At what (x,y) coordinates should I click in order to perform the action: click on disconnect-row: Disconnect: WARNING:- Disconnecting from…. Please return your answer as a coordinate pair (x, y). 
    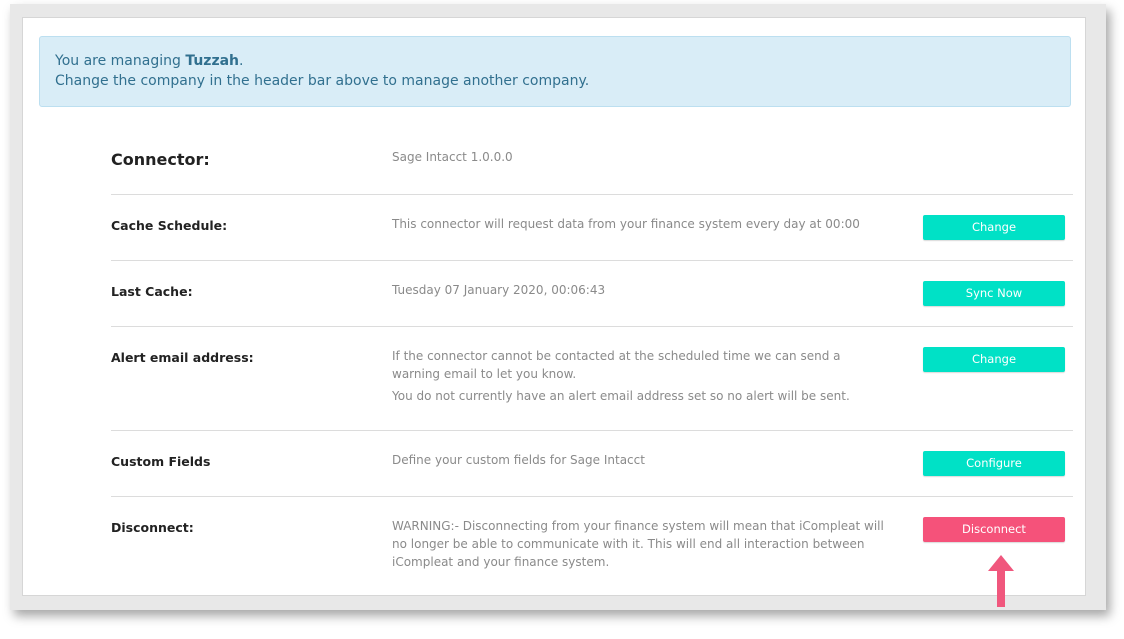
    Looking at the image, I should click on (592, 542).